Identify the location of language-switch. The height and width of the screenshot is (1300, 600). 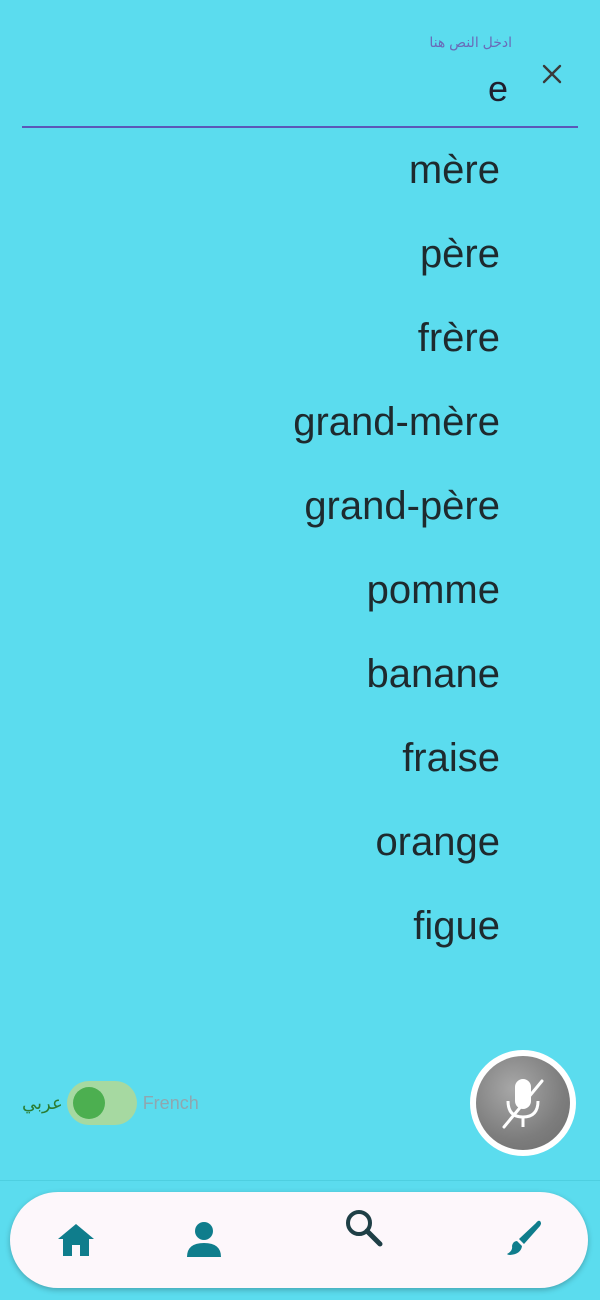
(101, 1103).